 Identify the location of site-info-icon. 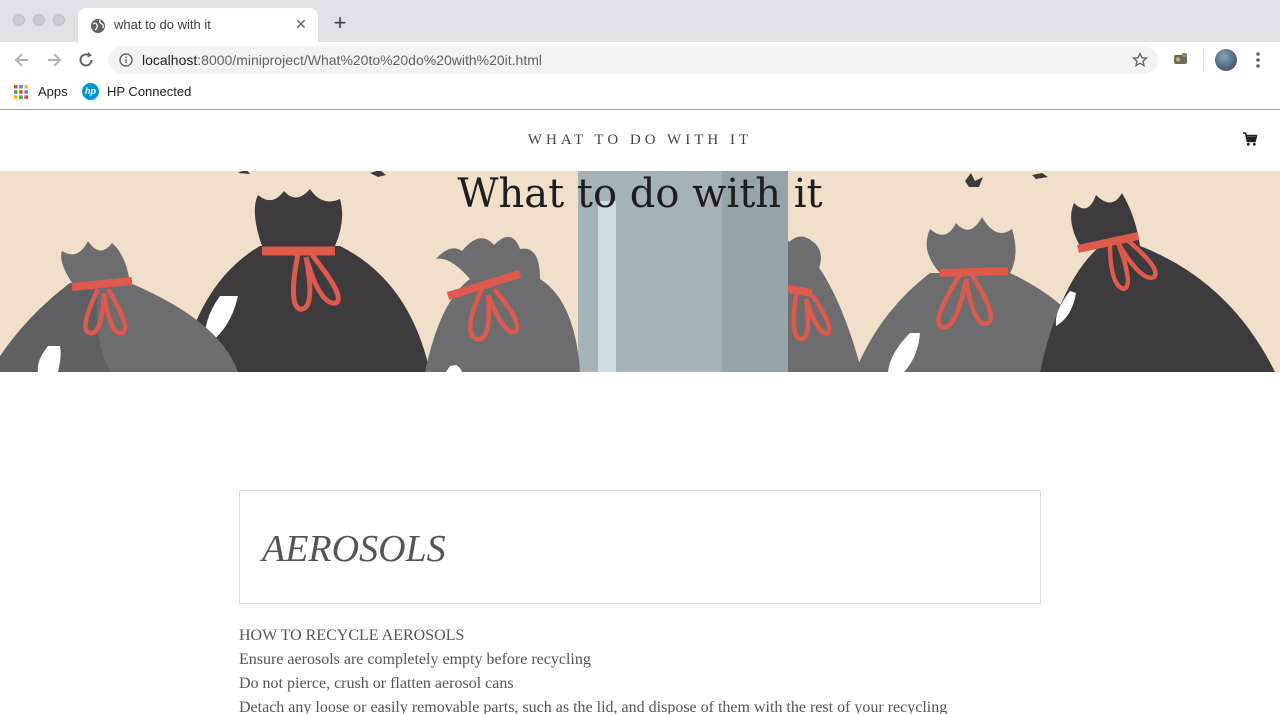
(126, 60).